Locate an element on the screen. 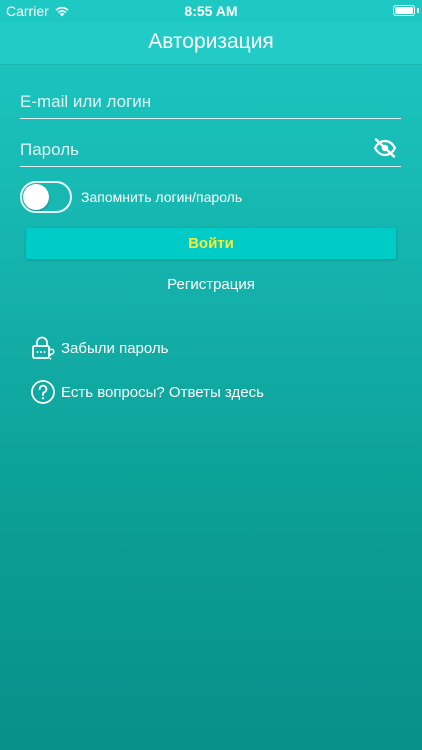  faq-link: Есть вопросы? Ответы здесь is located at coordinates (147, 392).